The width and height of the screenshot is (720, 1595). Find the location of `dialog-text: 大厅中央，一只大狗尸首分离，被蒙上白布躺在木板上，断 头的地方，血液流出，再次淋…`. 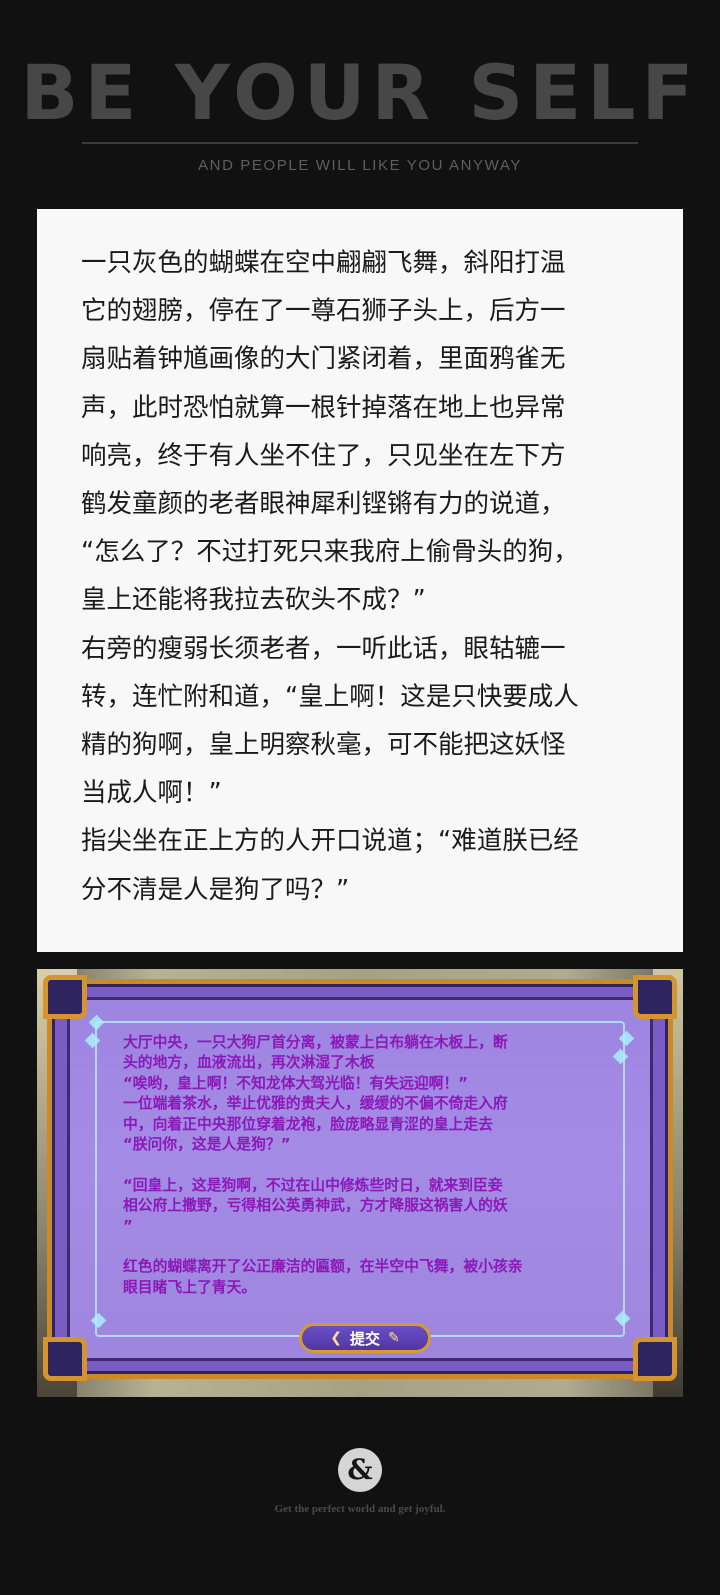

dialog-text: 大厅中央，一只大狗尸首分离，被蒙上白布躺在木板上，断 头的地方，血液流出，再次淋… is located at coordinates (323, 1165).